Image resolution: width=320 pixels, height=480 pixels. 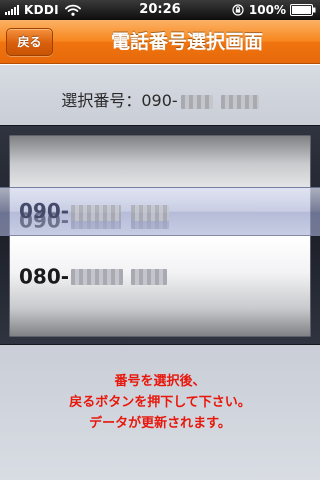 What do you see at coordinates (29, 42) in the screenshot?
I see `back-button: 戻る` at bounding box center [29, 42].